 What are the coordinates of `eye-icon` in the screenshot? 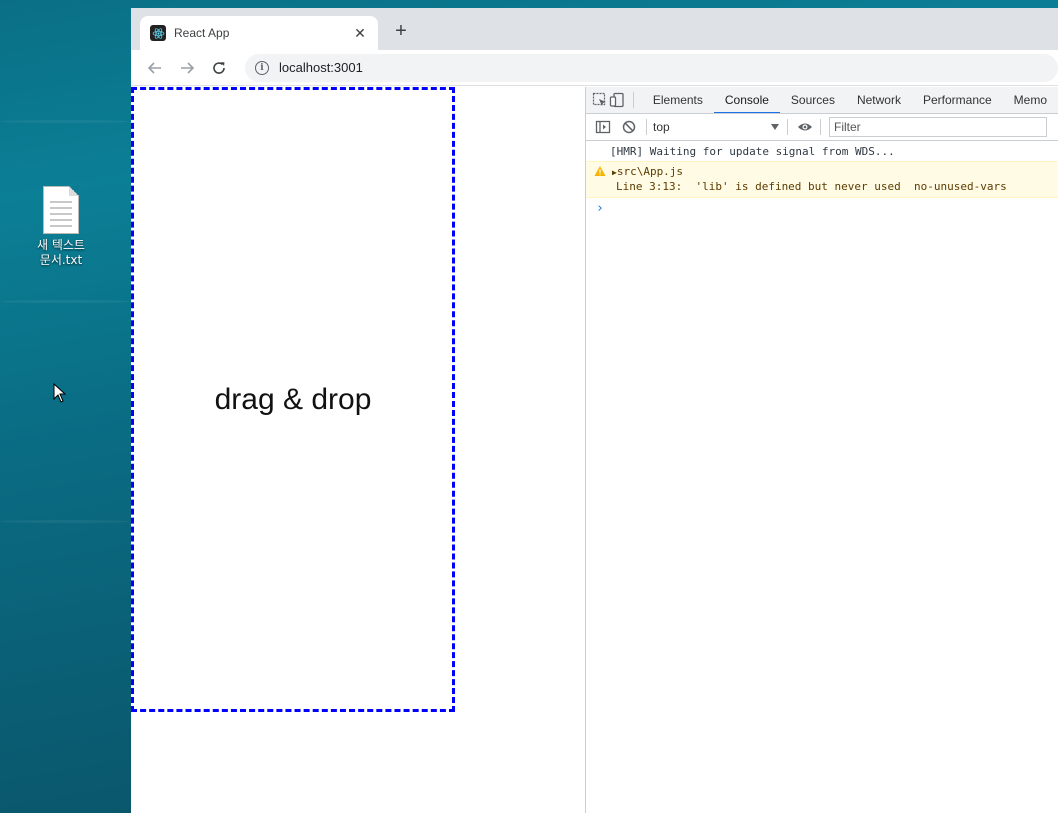 It's located at (805, 127).